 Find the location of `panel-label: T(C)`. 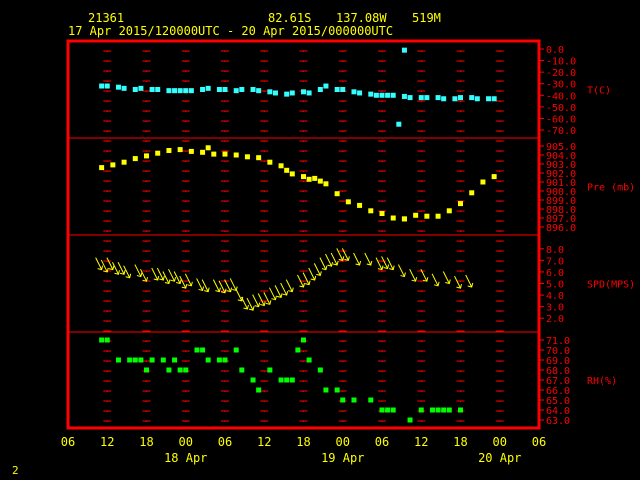

panel-label: T(C) is located at coordinates (599, 91).